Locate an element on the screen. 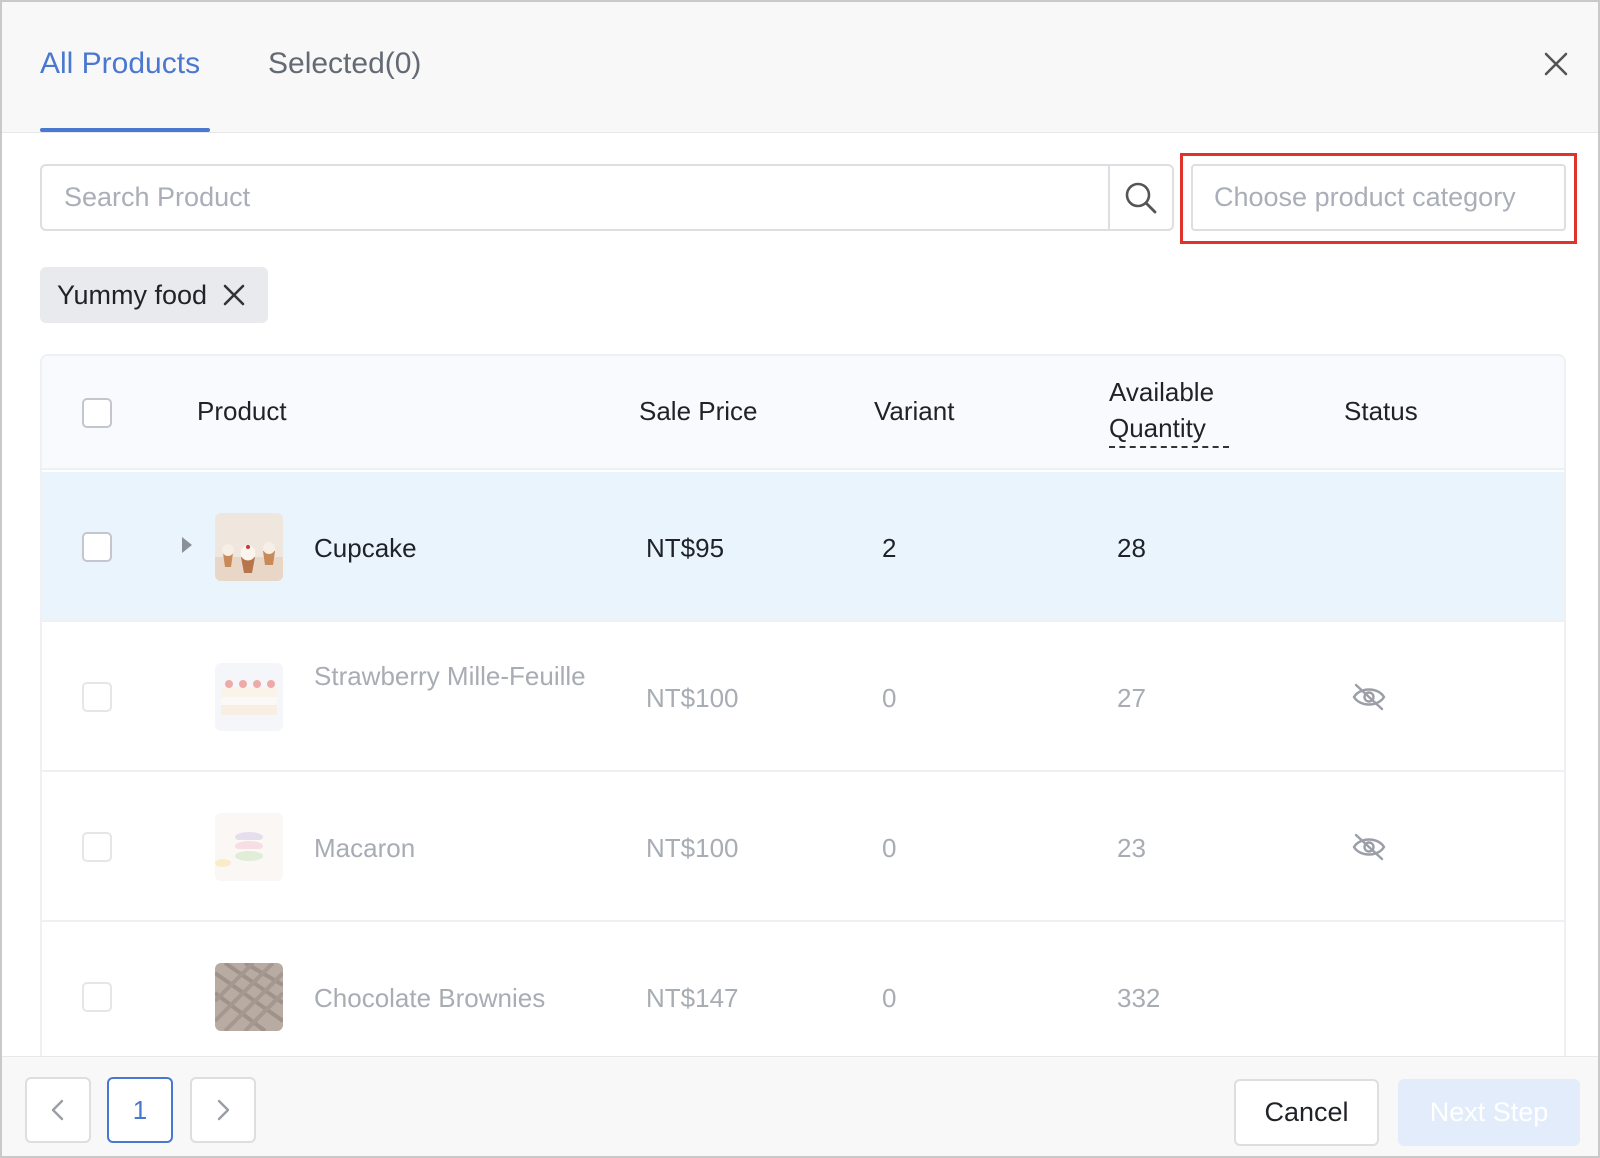 The width and height of the screenshot is (1600, 1158). category-select: Choose product category is located at coordinates (1378, 197).